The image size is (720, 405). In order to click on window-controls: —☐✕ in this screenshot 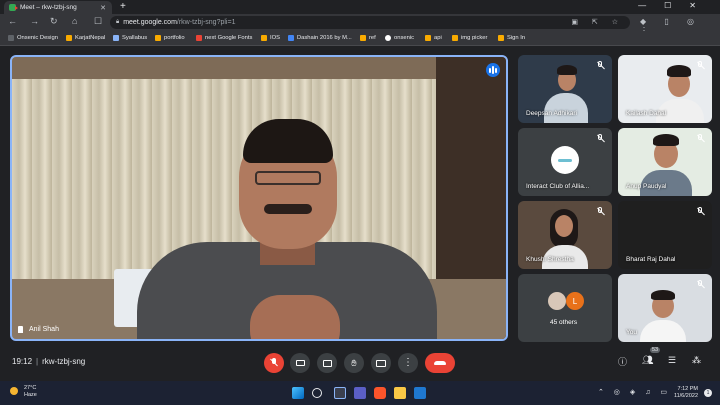, I will do `click(676, 5)`.